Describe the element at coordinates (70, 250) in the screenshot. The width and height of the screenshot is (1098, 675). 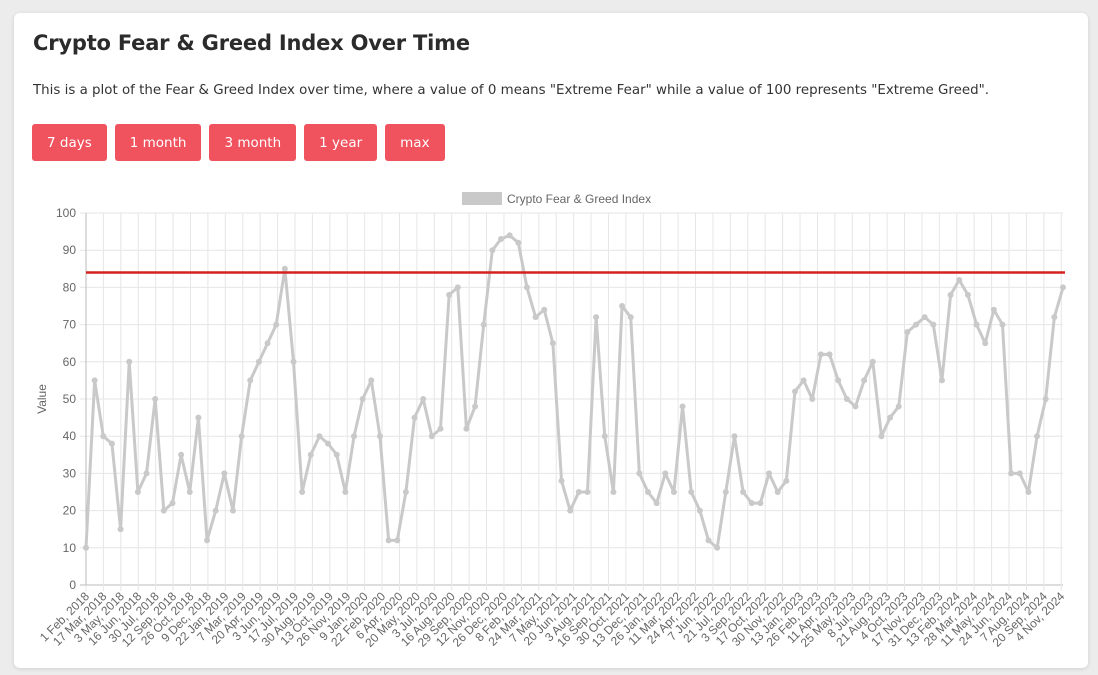
I see `y-tick-label: 90` at that location.